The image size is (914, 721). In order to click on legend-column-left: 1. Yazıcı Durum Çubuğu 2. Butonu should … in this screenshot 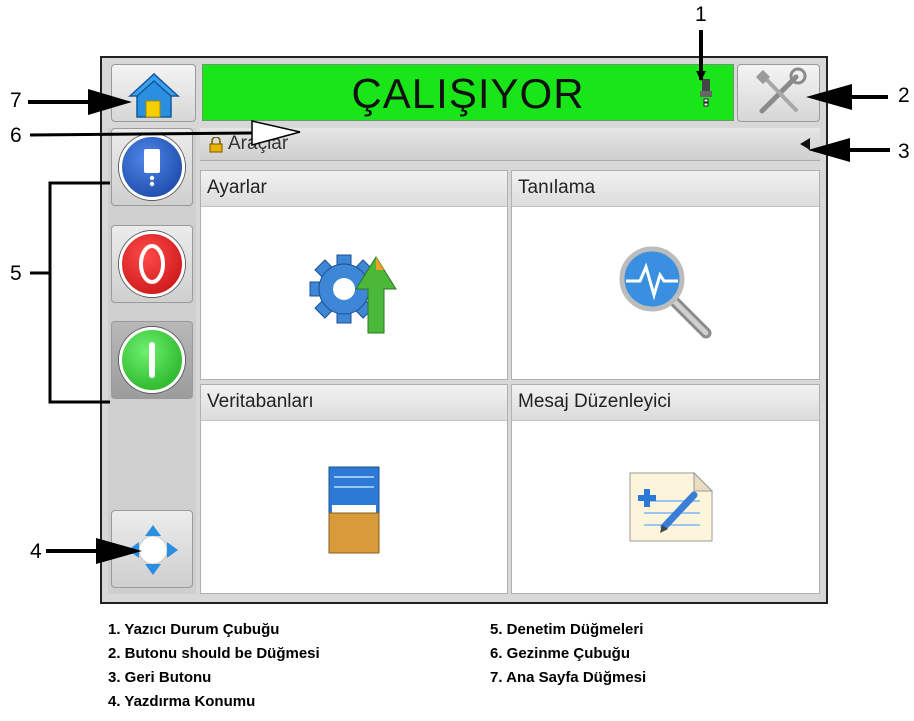, I will do `click(214, 666)`.